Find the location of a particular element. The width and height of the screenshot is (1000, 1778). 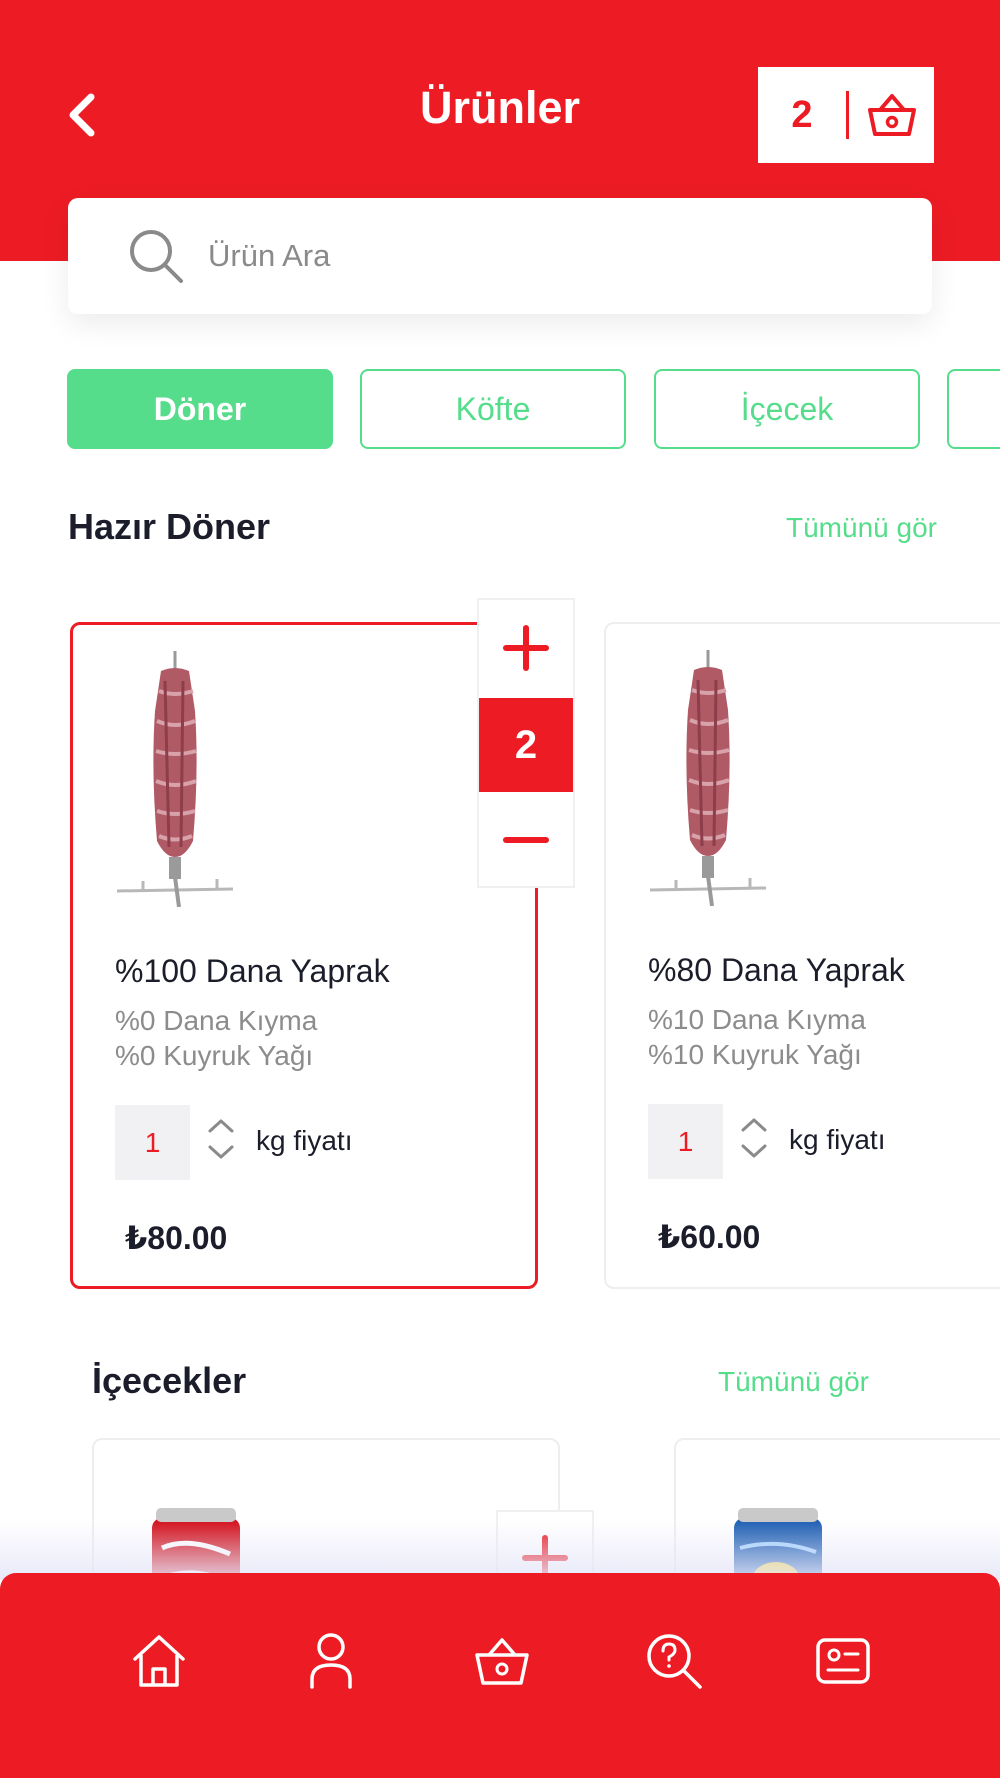

nav-home is located at coordinates (159, 1661).